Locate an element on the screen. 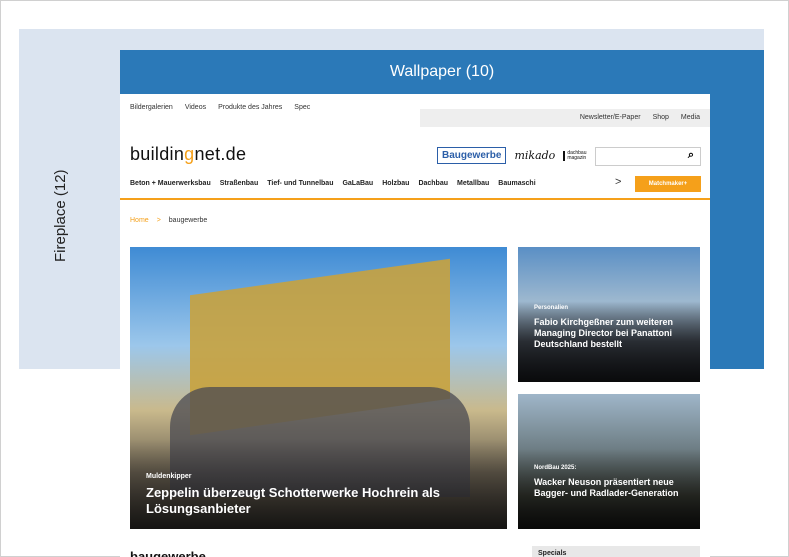 Image resolution: width=789 pixels, height=557 pixels. site-logo: buildingnet.de is located at coordinates (188, 154).